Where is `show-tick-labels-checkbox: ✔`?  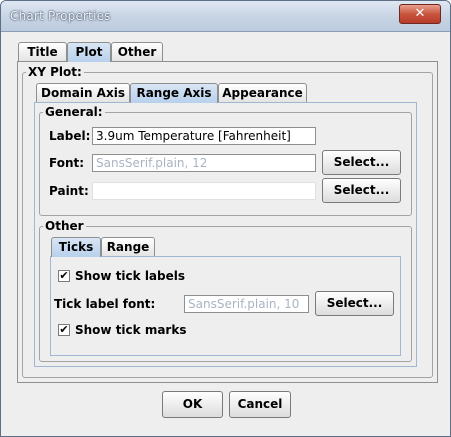
show-tick-labels-checkbox: ✔ is located at coordinates (64, 276).